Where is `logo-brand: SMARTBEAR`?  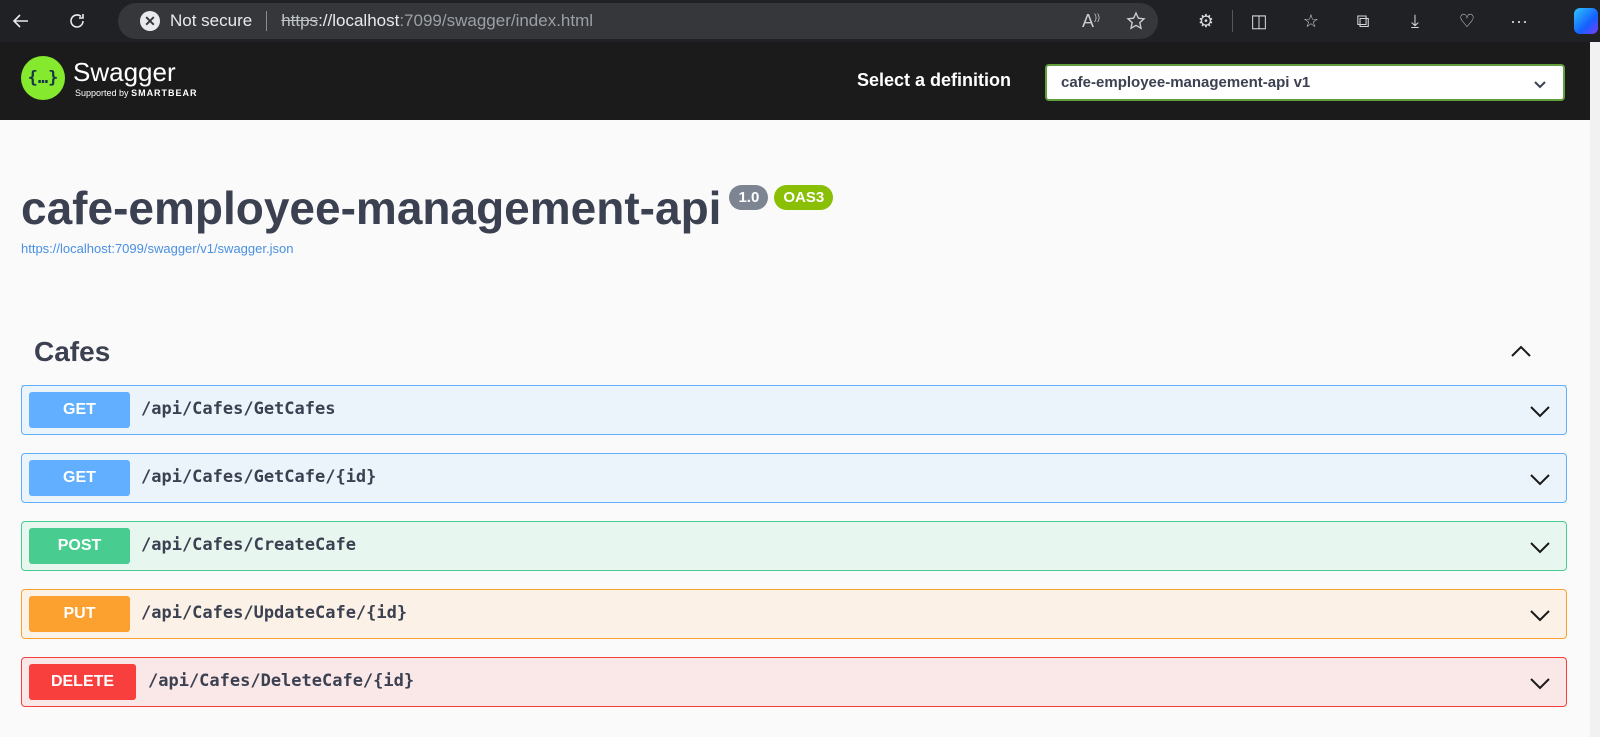 logo-brand: SMARTBEAR is located at coordinates (164, 93).